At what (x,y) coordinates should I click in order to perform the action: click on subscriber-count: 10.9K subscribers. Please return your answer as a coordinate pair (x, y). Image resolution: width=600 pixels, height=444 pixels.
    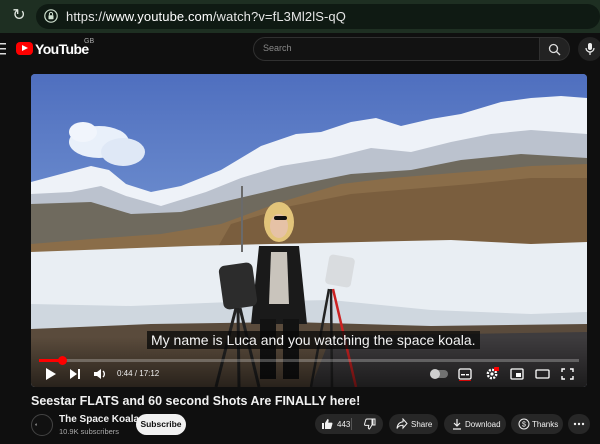
    Looking at the image, I should click on (89, 431).